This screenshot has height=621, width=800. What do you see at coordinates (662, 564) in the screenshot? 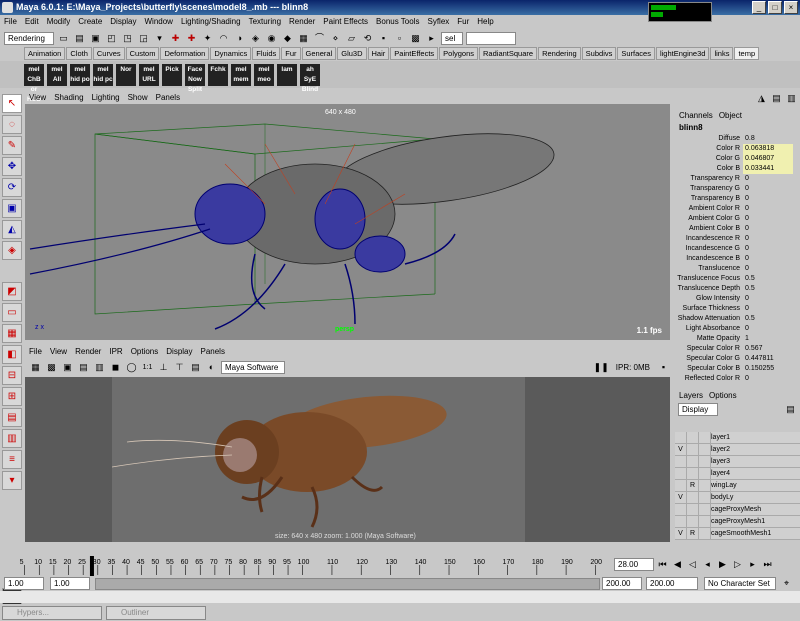
I see `go-to-start-icon: ⏮` at bounding box center [662, 564].